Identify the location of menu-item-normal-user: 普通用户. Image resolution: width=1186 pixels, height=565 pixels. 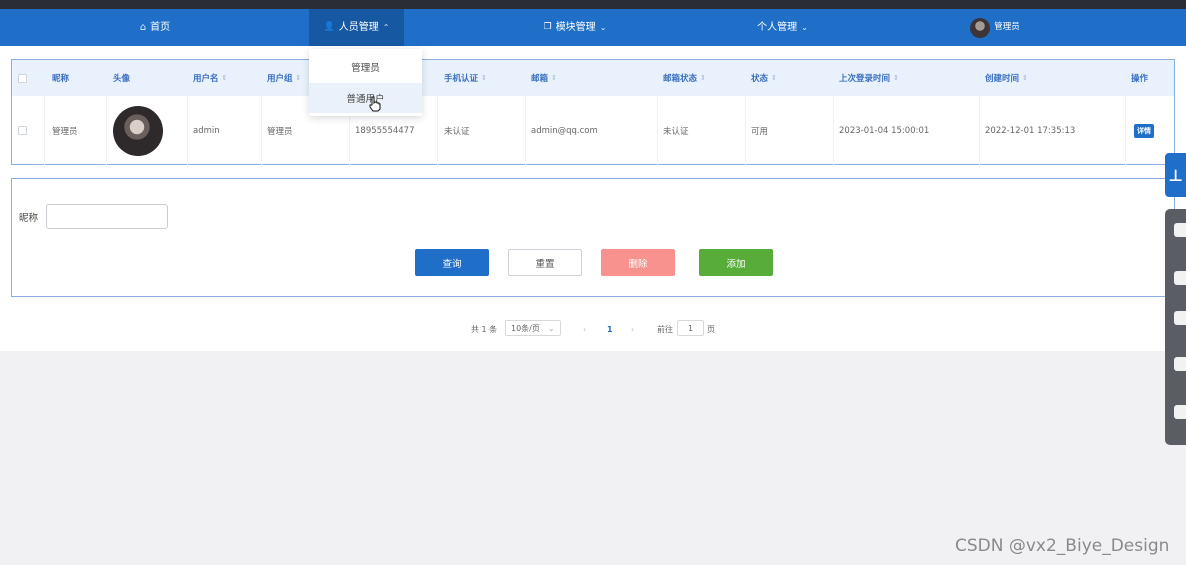
(365, 98).